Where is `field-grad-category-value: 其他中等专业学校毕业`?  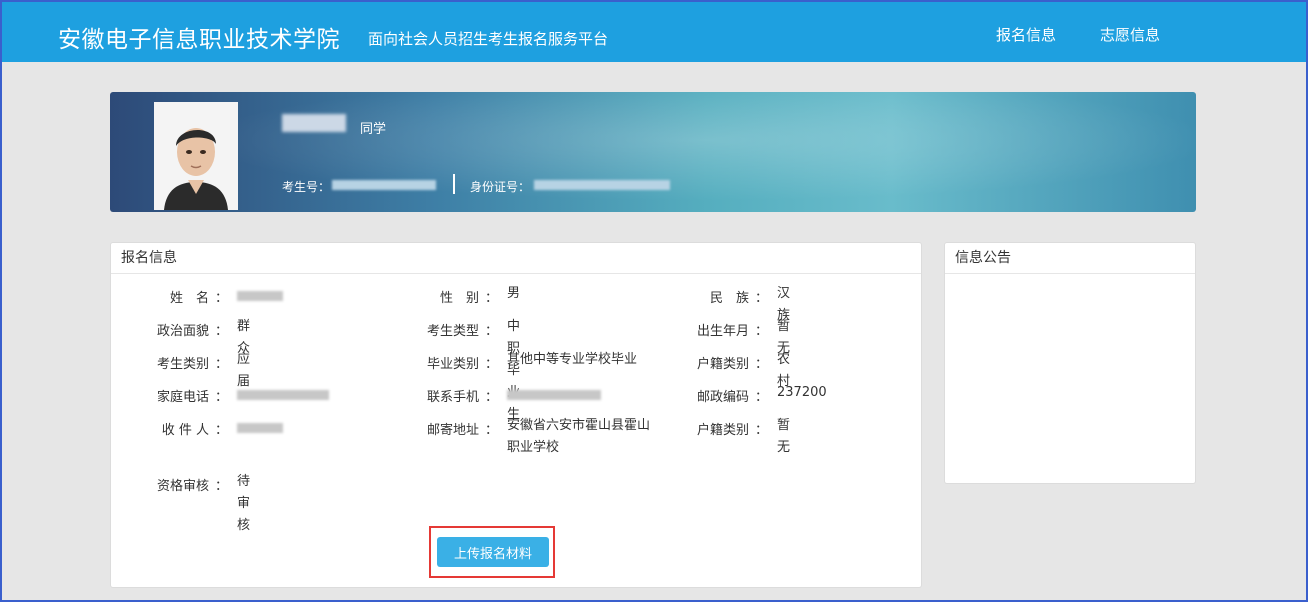
field-grad-category-value: 其他中等专业学校毕业 is located at coordinates (572, 359).